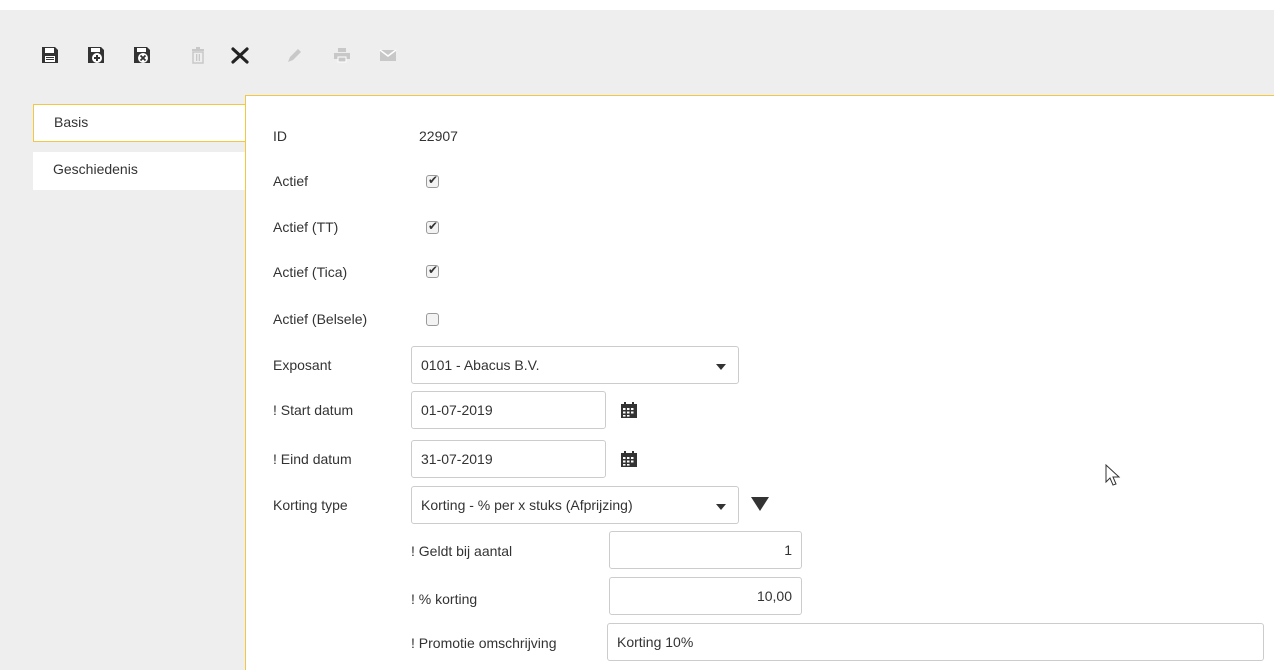 This screenshot has width=1274, height=670. What do you see at coordinates (320, 319) in the screenshot?
I see `actief-belsele-label: Actief (Belsele)` at bounding box center [320, 319].